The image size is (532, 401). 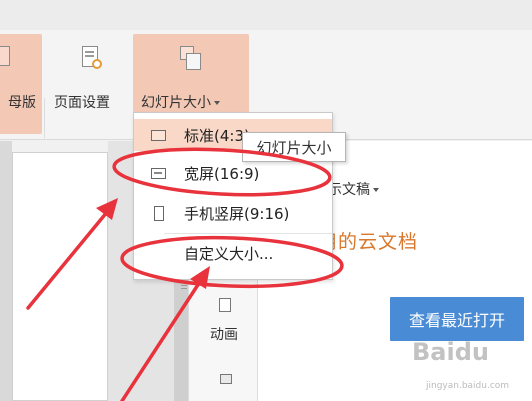 What do you see at coordinates (248, 233) in the screenshot?
I see `menu-divider` at bounding box center [248, 233].